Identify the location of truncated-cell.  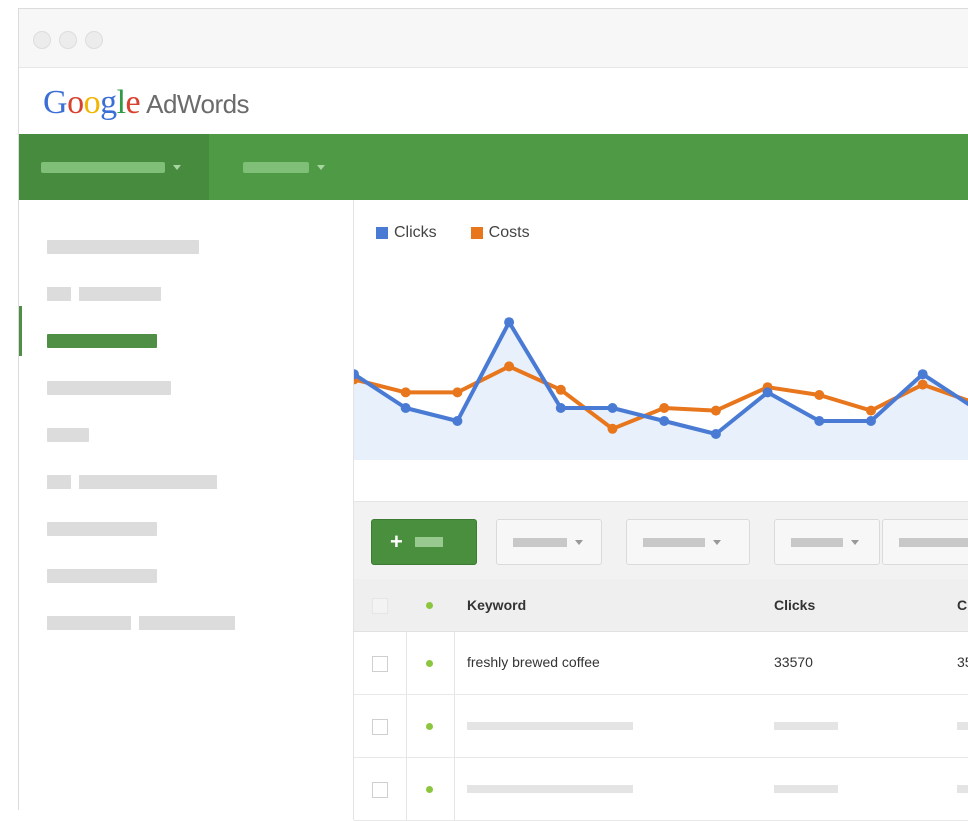
(962, 726).